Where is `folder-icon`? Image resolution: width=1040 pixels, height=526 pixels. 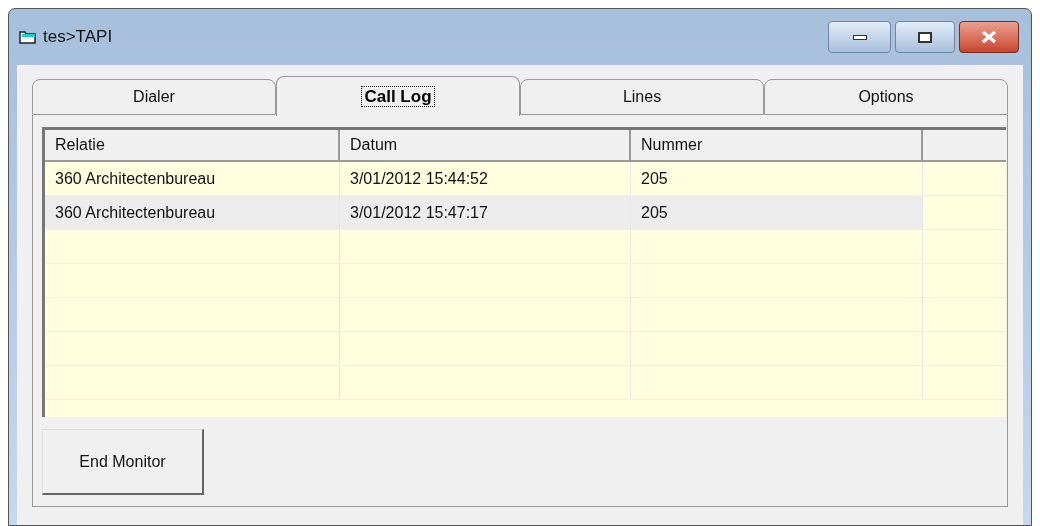
folder-icon is located at coordinates (28, 37).